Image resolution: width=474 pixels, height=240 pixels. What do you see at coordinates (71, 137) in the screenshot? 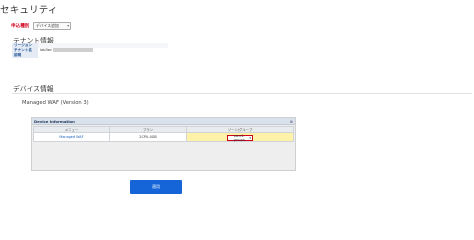
I see `menu-cell: Managed WAF` at bounding box center [71, 137].